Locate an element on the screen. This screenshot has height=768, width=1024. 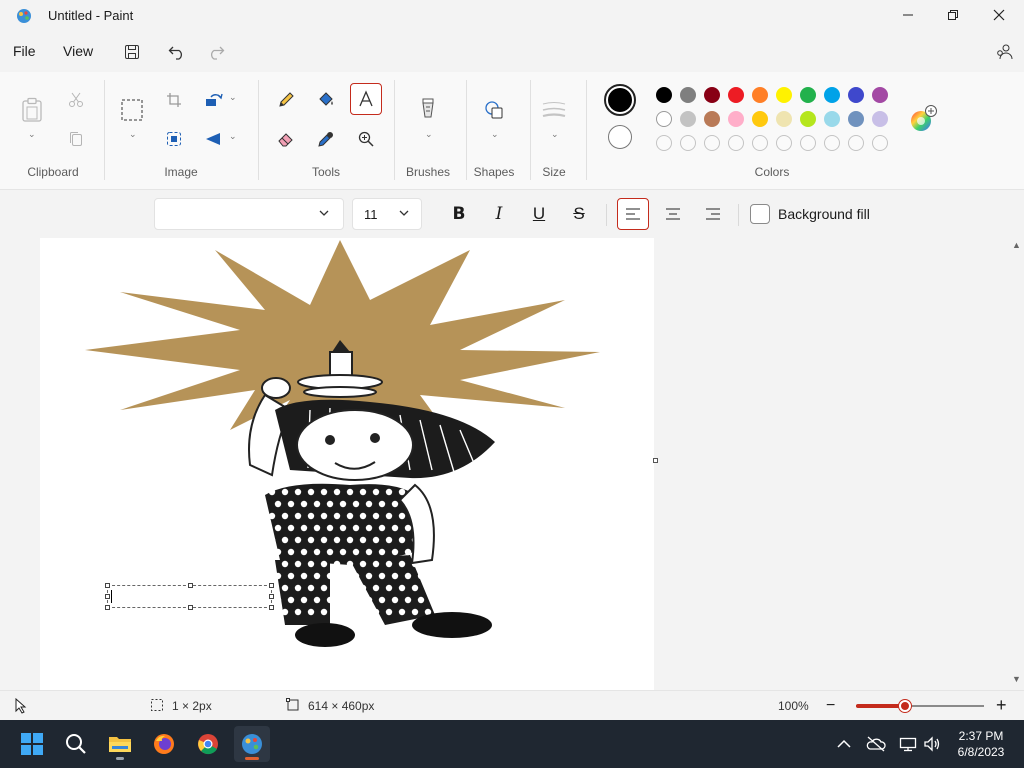
canvas-resize-handle is located at coordinates (655, 460).